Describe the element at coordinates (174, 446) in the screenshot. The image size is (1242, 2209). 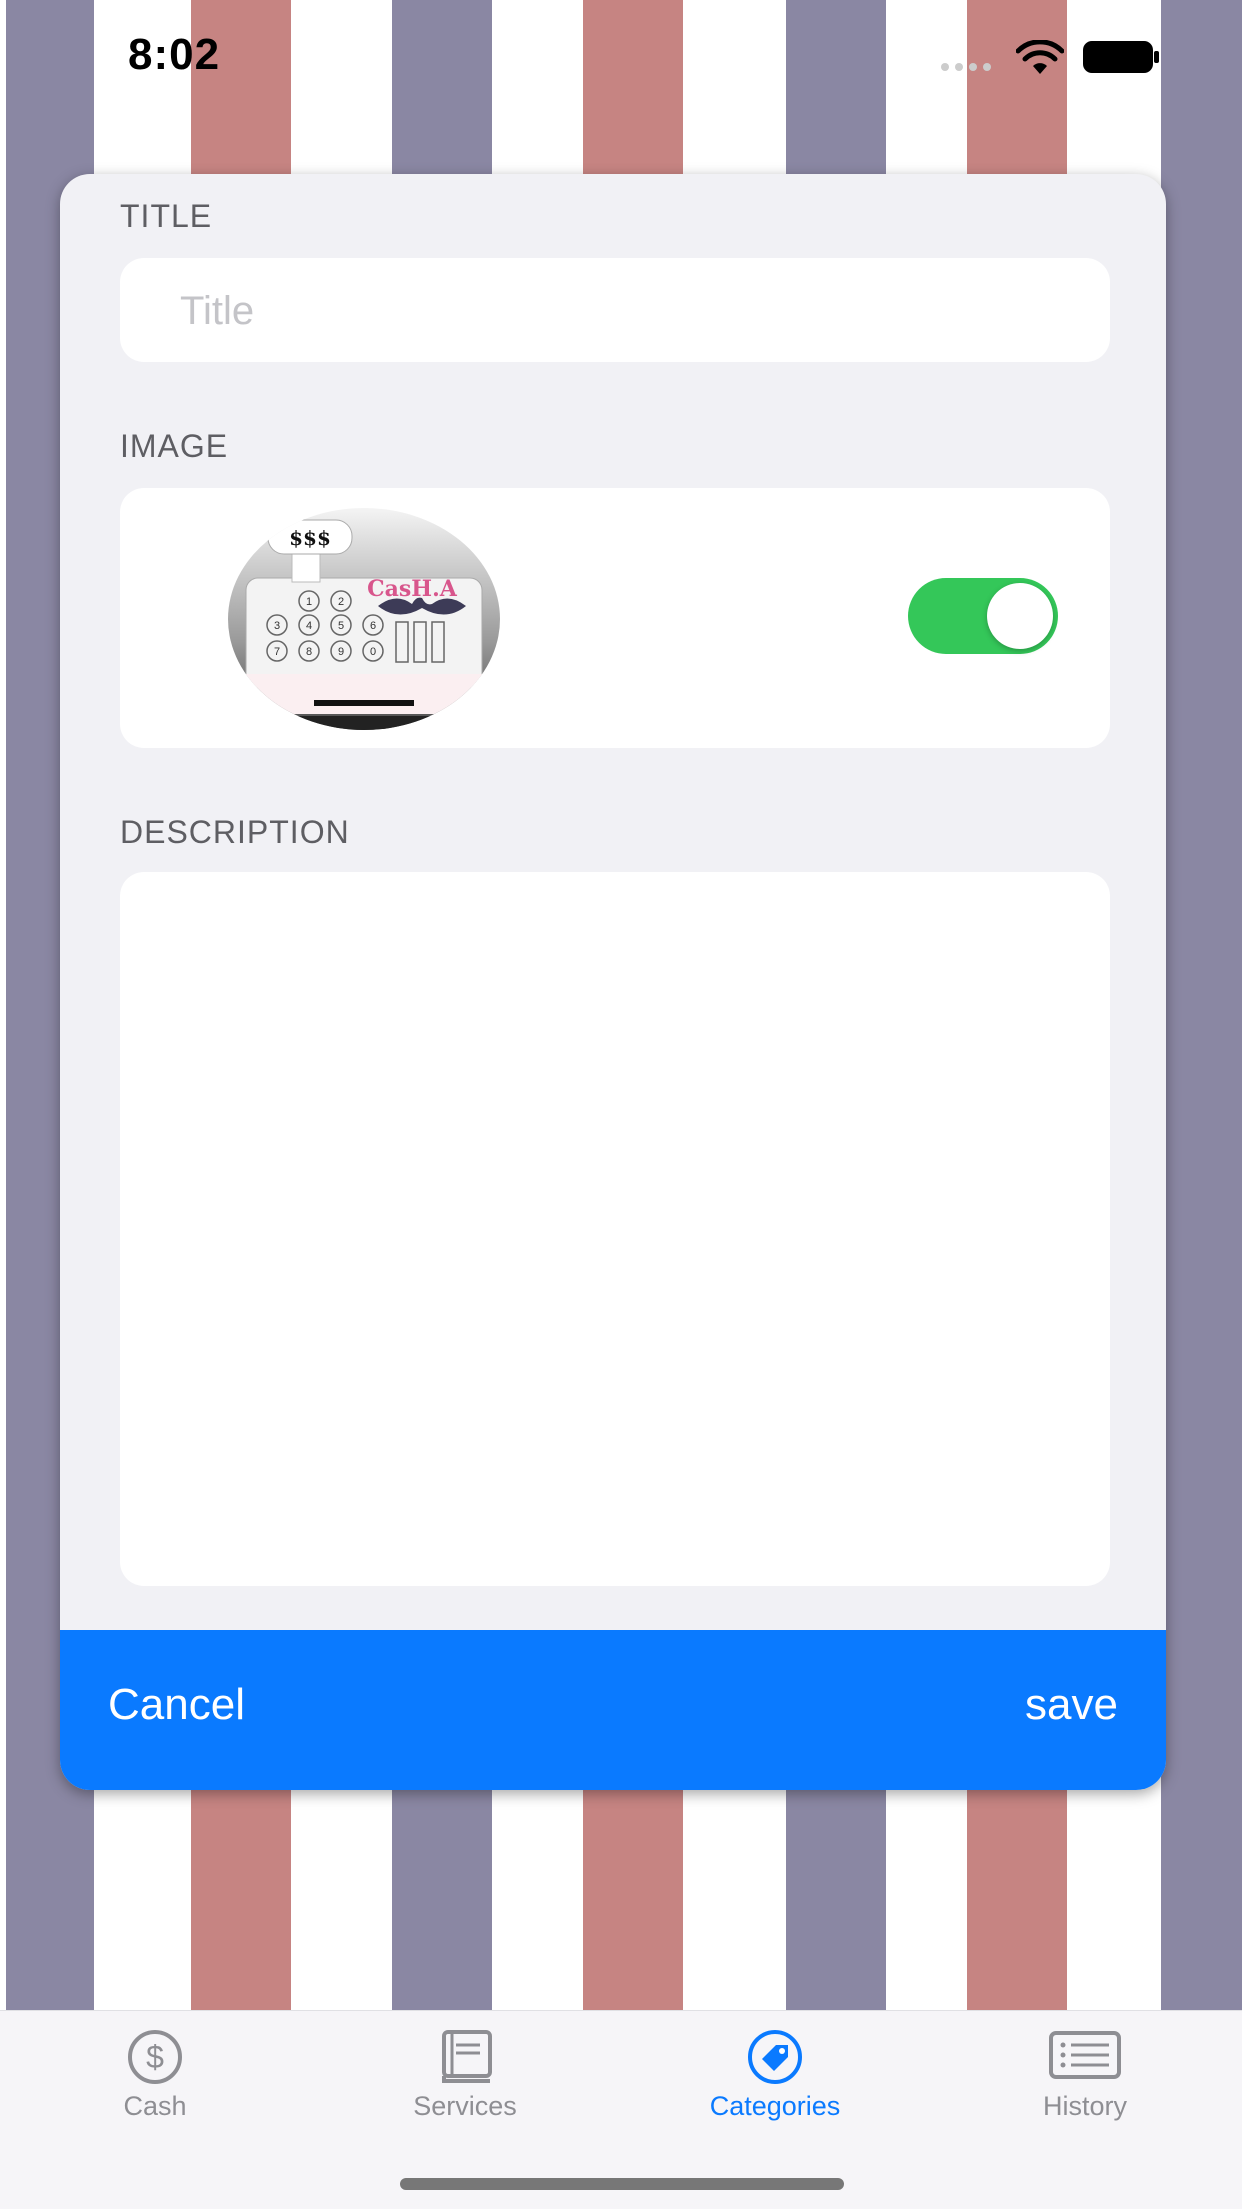
I see `image-label: IMAGE` at that location.